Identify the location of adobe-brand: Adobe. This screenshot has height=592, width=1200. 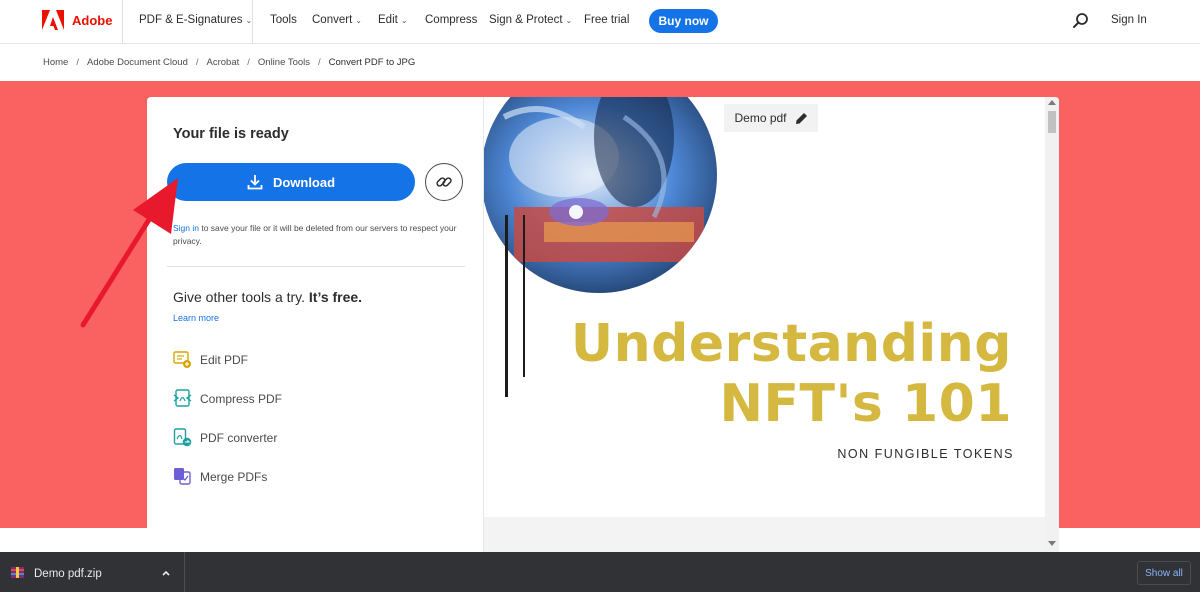
(77, 20).